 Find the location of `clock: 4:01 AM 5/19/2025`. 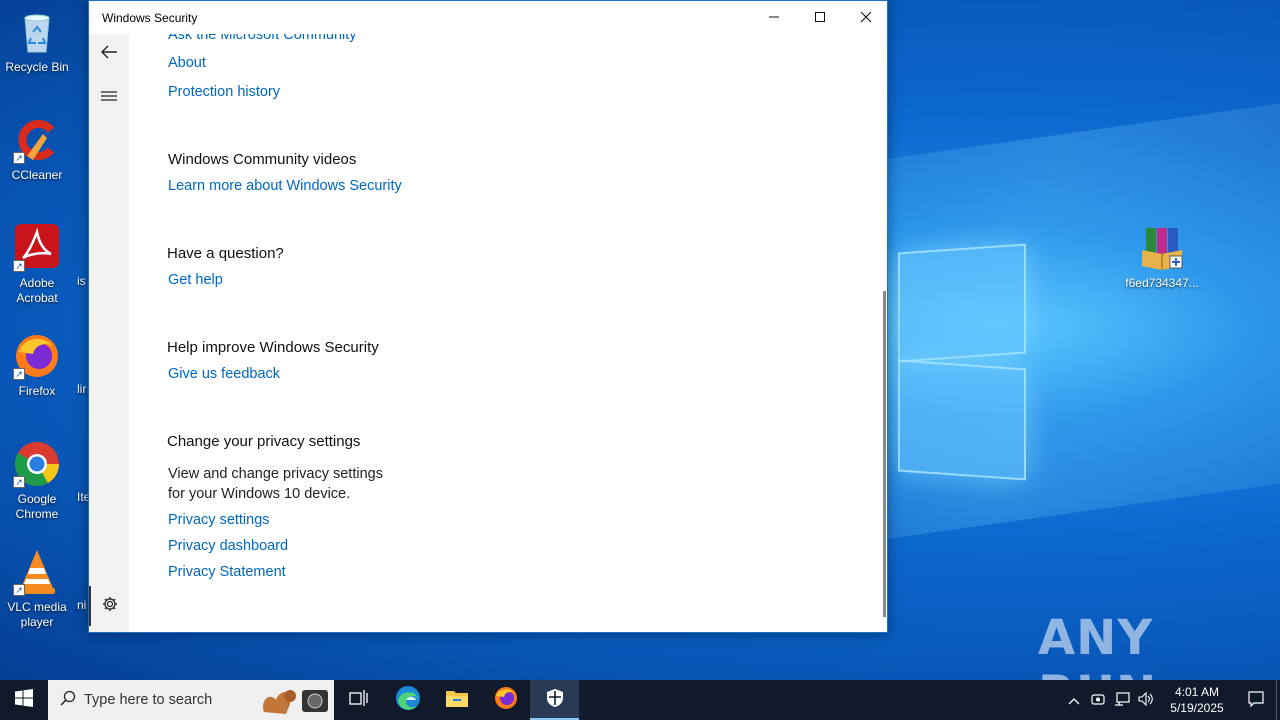

clock: 4:01 AM 5/19/2025 is located at coordinates (1197, 700).